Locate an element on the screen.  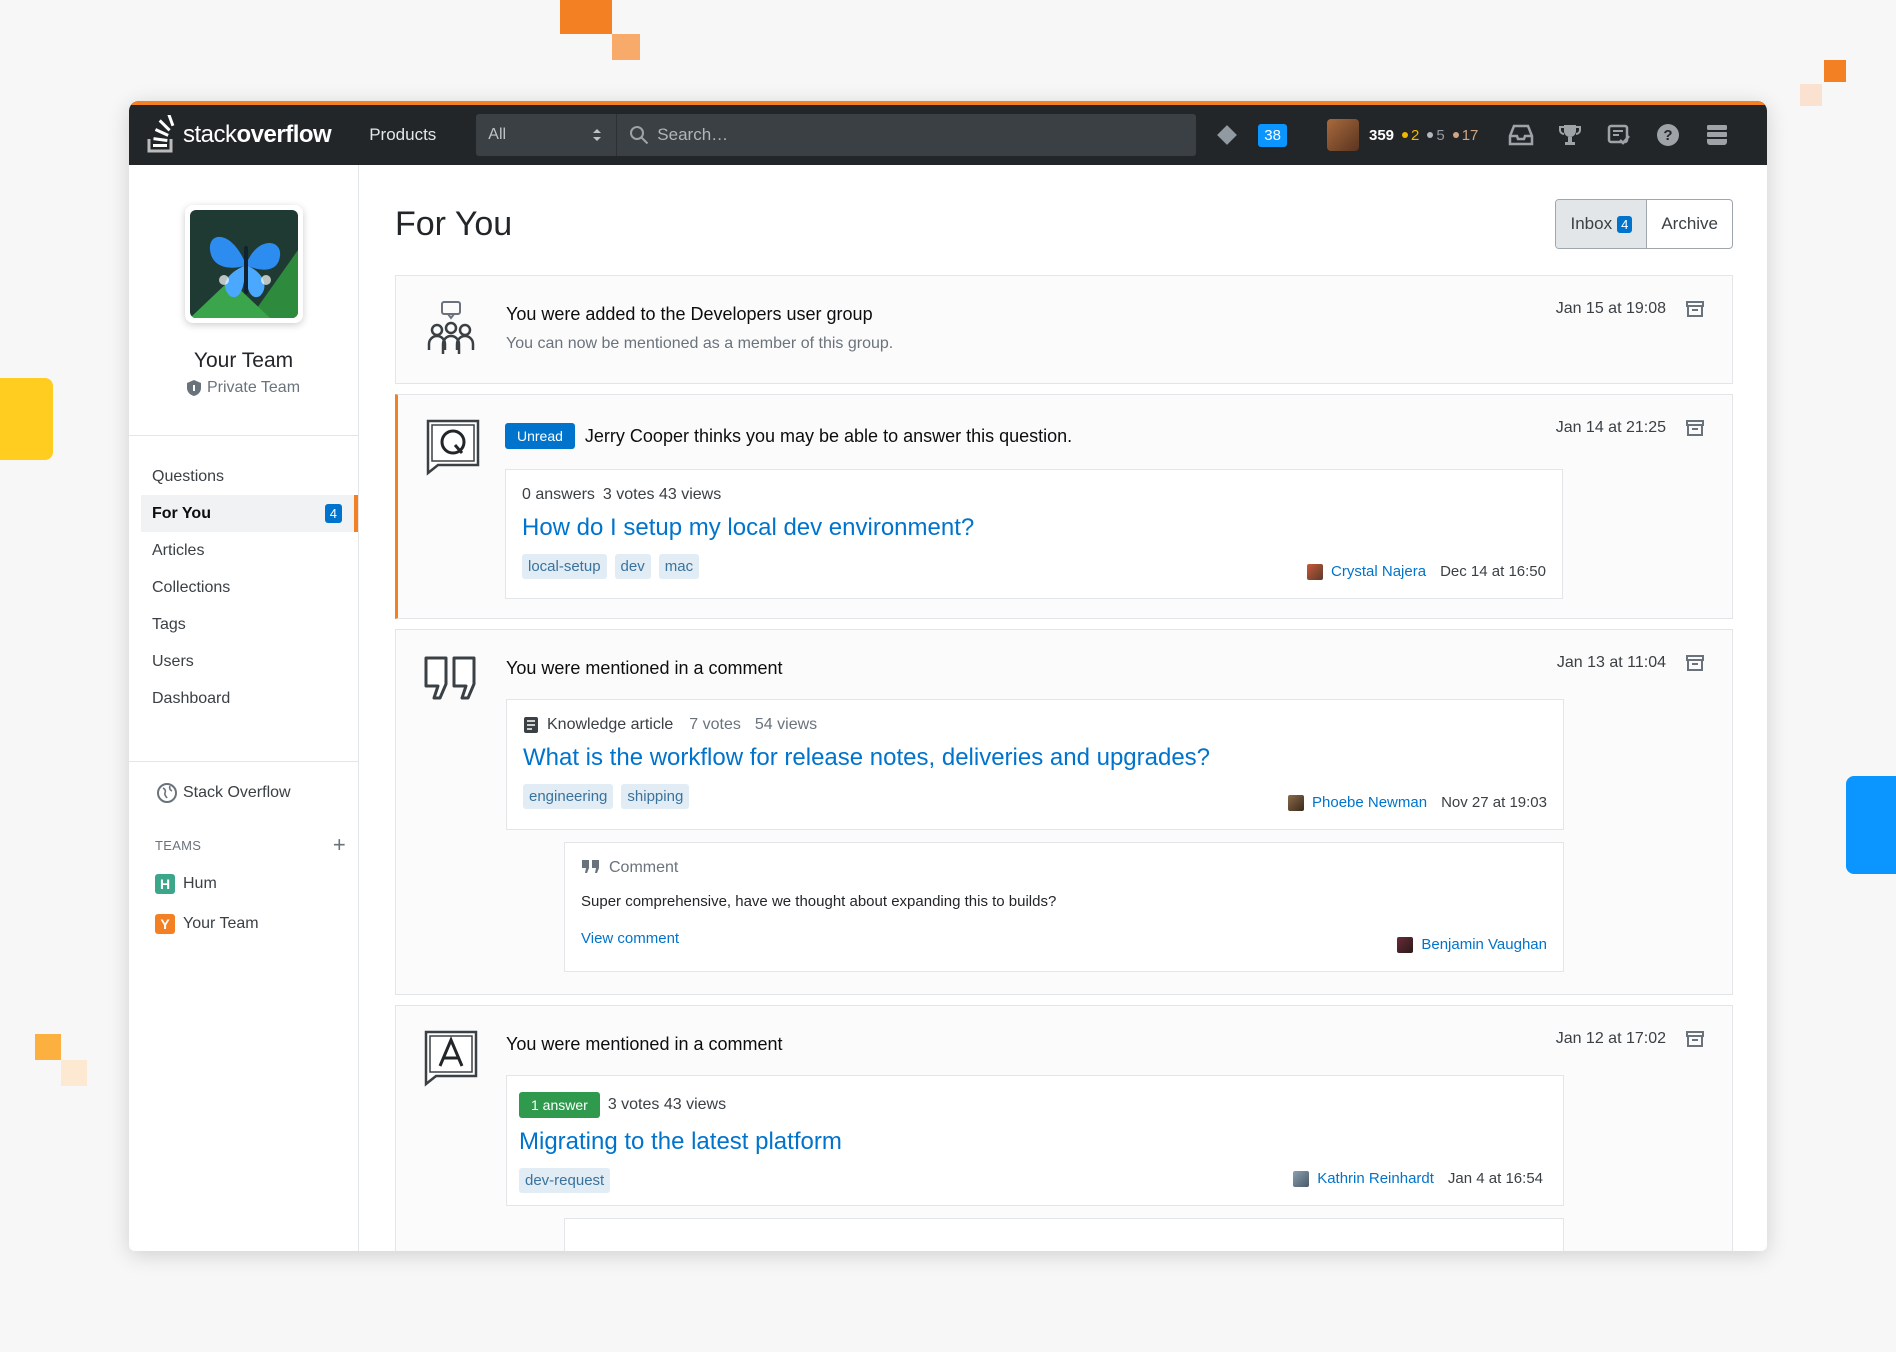
globe-icon is located at coordinates (167, 793).